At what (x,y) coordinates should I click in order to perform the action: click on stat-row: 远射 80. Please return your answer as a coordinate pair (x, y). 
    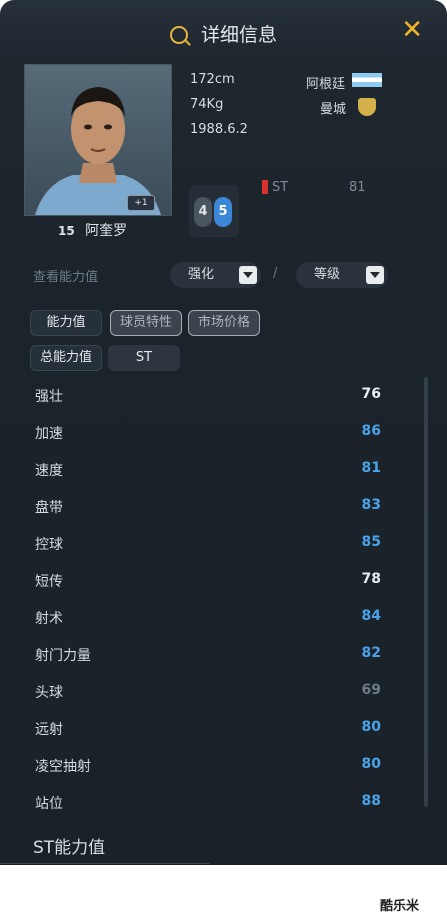
    Looking at the image, I should click on (223, 728).